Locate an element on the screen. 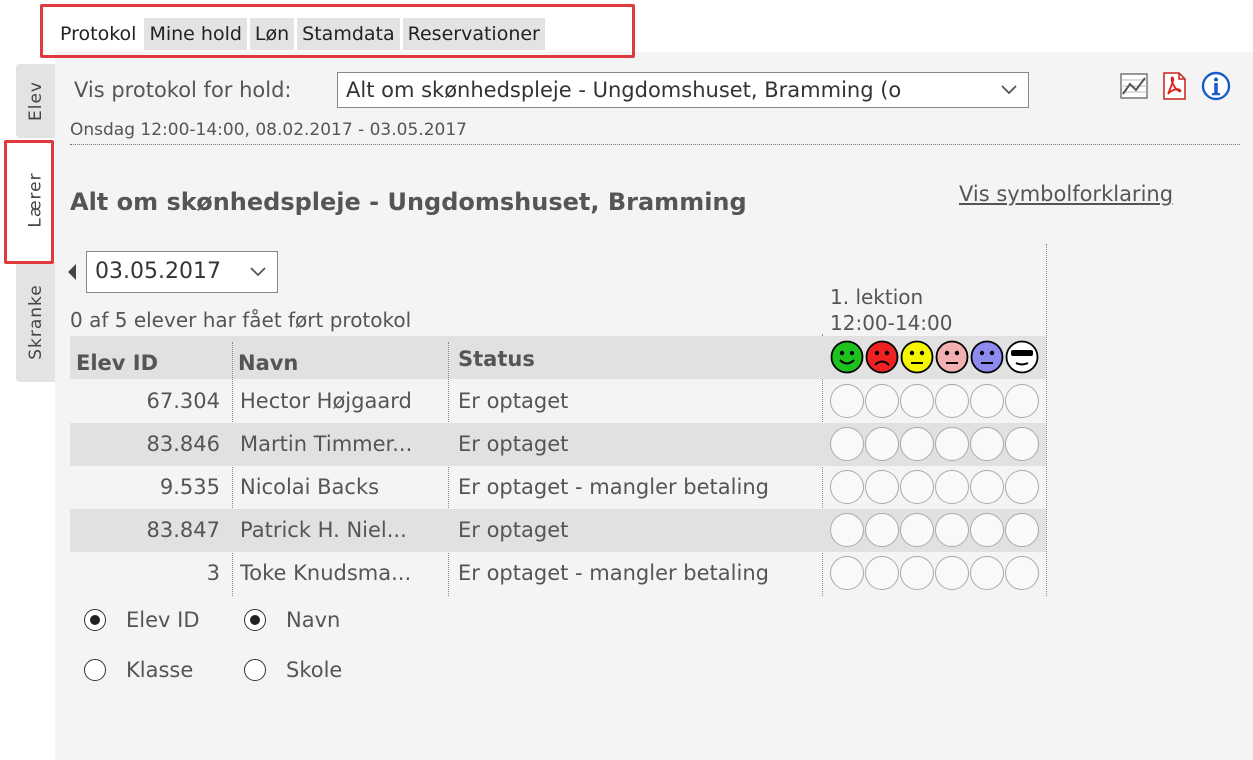 Image resolution: width=1253 pixels, height=760 pixels. smiley-legend is located at coordinates (935, 357).